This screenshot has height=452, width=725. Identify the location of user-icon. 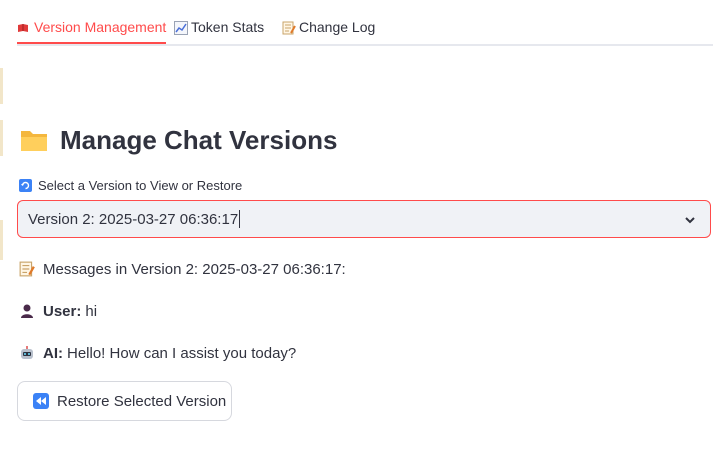
(27, 311).